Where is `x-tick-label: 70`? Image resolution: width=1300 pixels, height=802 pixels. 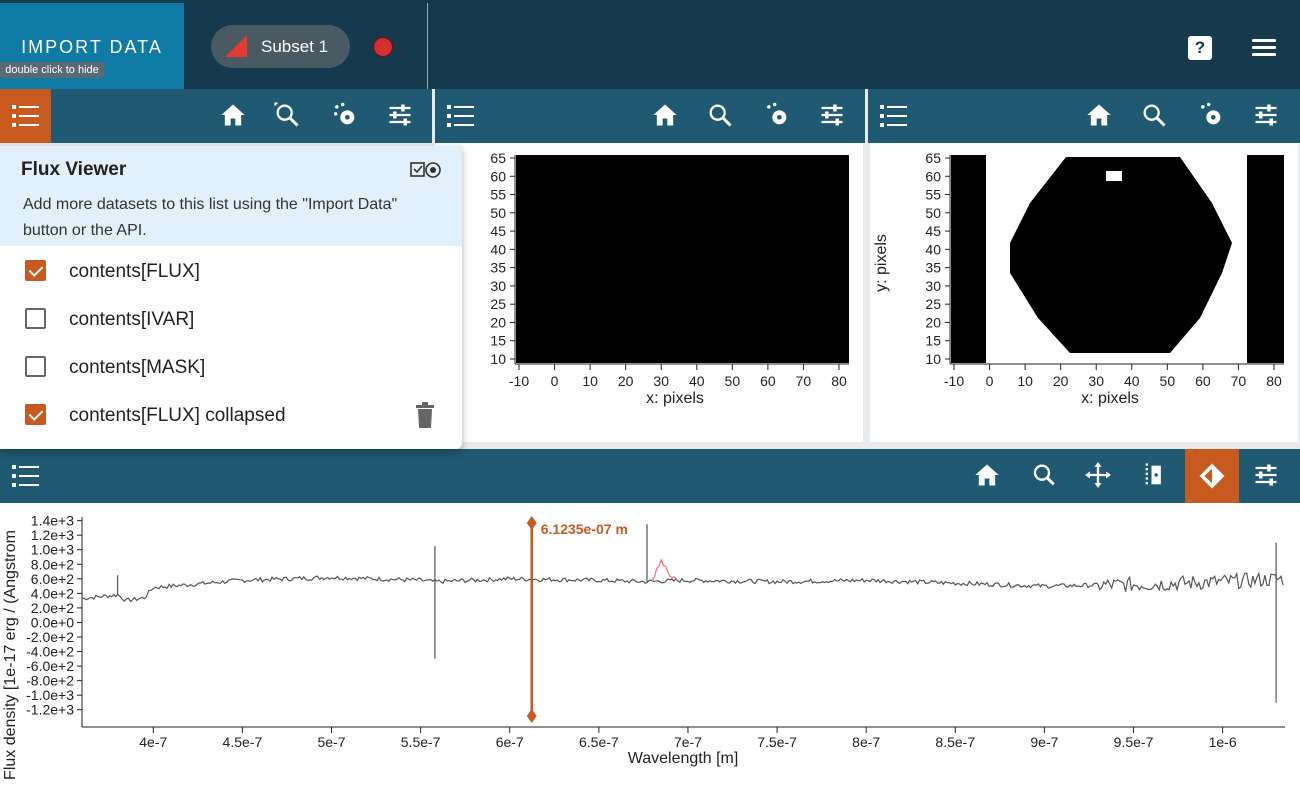 x-tick-label: 70 is located at coordinates (804, 381).